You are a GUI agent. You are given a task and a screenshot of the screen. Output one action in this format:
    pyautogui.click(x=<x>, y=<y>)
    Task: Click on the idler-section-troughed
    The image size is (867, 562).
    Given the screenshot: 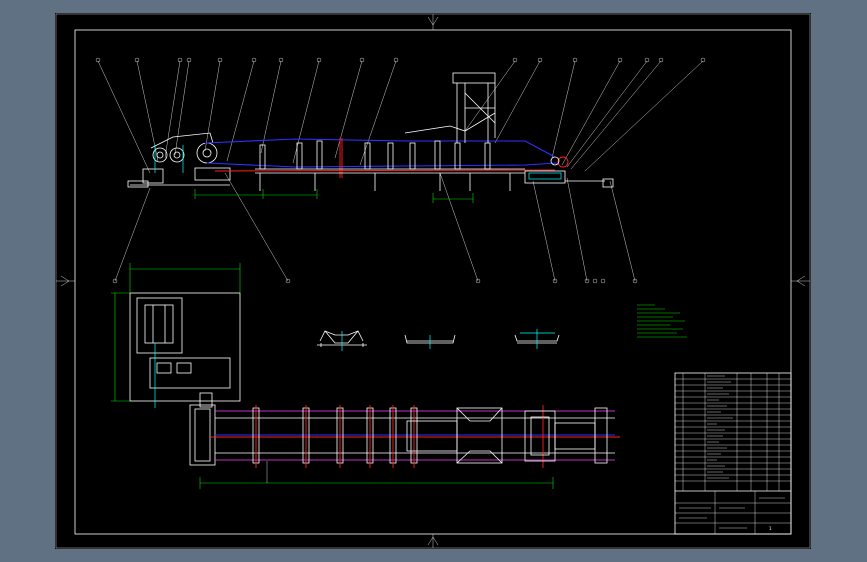 What is the action you would take?
    pyautogui.click(x=342, y=340)
    